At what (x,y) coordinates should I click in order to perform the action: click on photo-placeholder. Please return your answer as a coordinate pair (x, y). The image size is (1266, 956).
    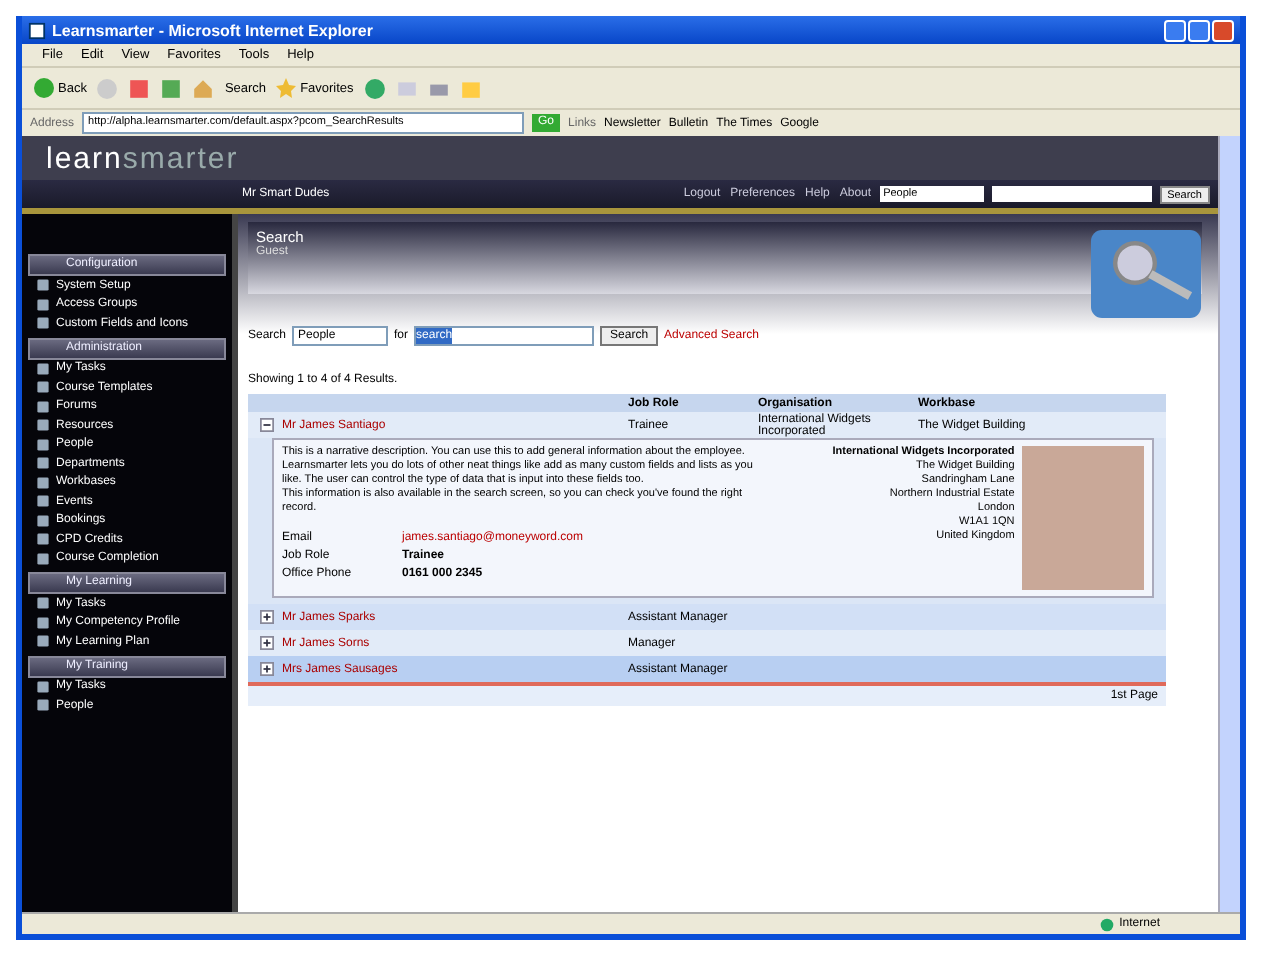
    Looking at the image, I should click on (1083, 518).